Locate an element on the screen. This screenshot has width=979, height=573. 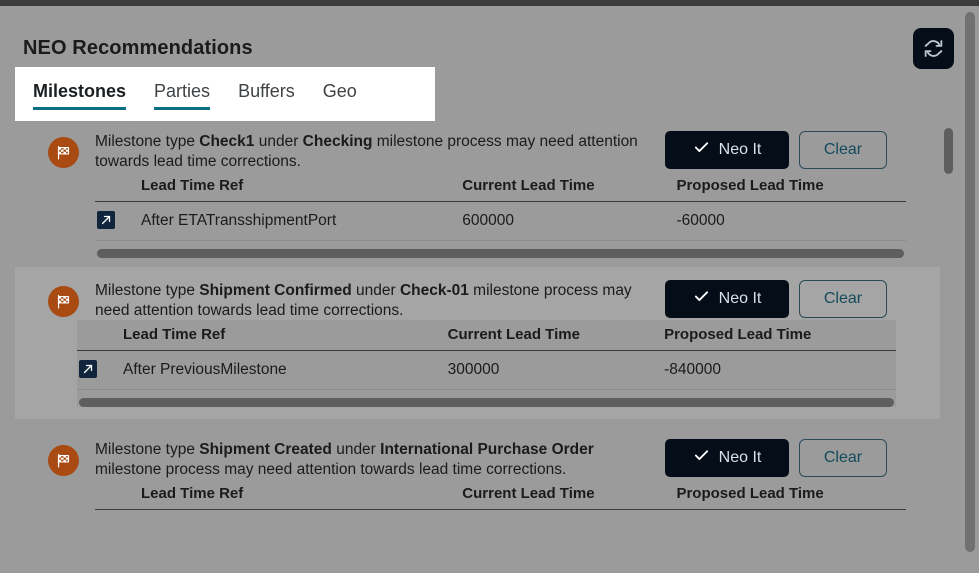
page-vertical-scrollbar is located at coordinates (970, 290).